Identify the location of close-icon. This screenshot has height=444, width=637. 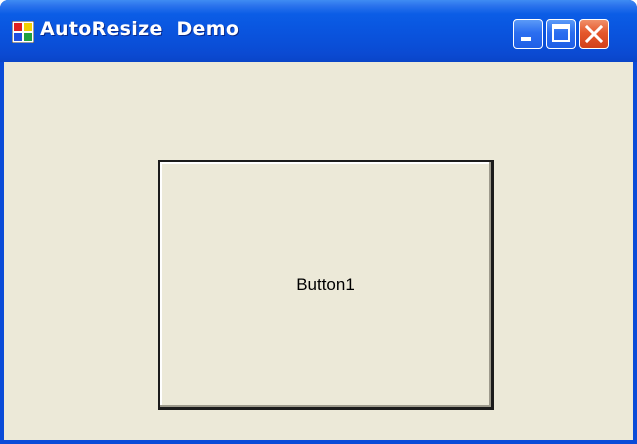
(594, 34).